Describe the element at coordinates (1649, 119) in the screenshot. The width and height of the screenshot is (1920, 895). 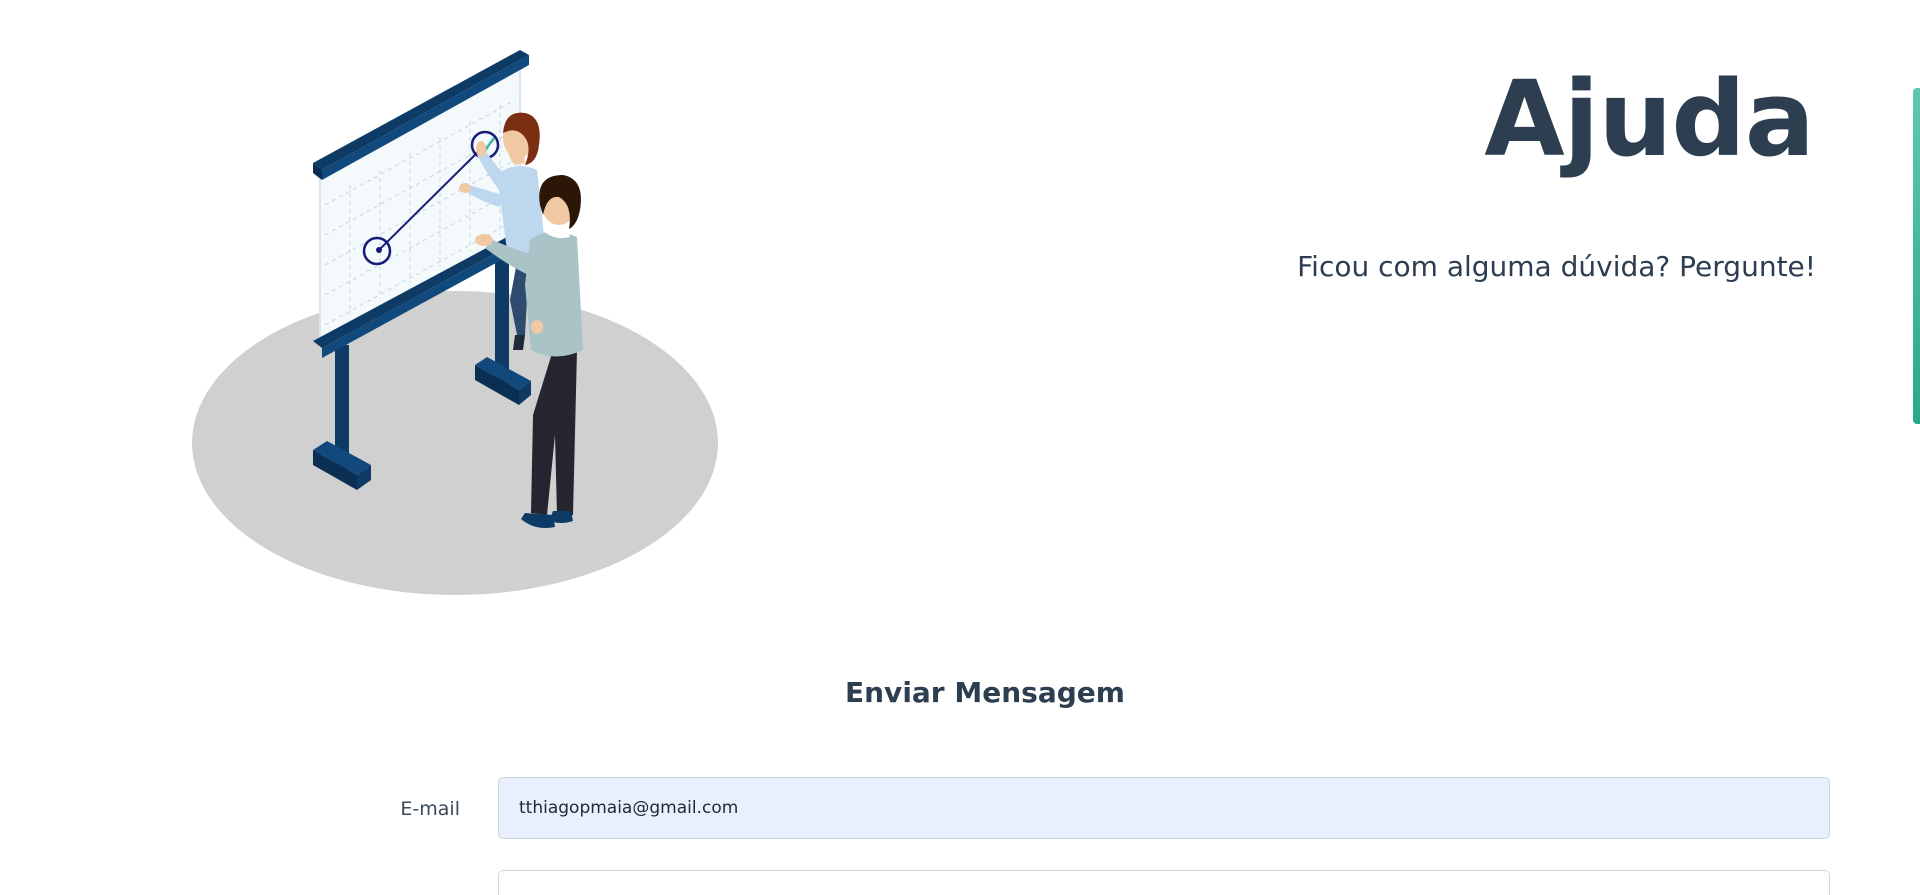
I see `page-title: Ajuda` at that location.